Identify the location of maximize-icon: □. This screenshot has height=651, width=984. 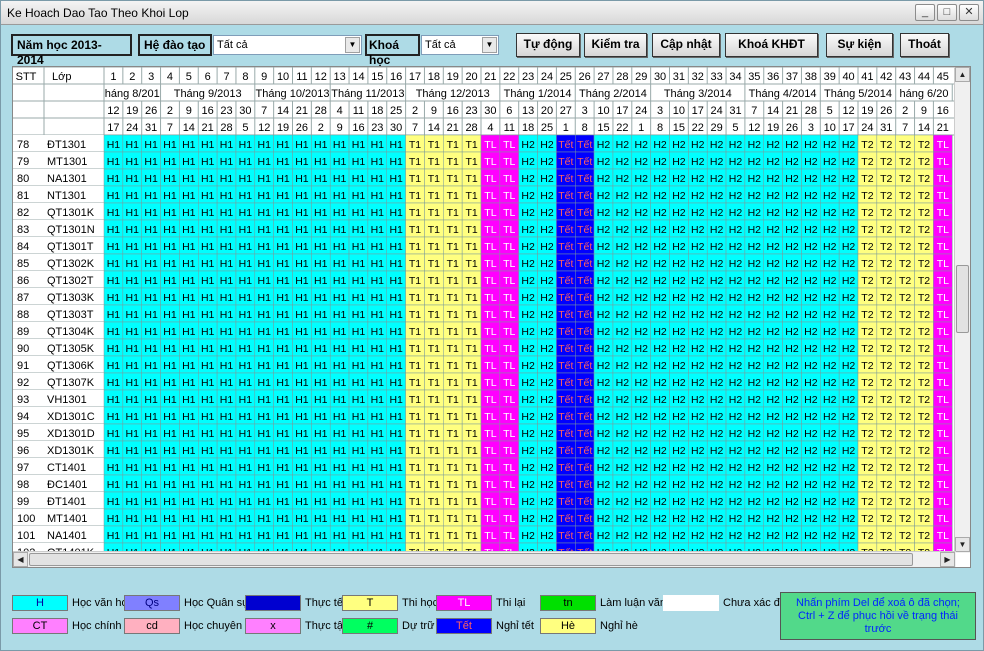
(947, 12).